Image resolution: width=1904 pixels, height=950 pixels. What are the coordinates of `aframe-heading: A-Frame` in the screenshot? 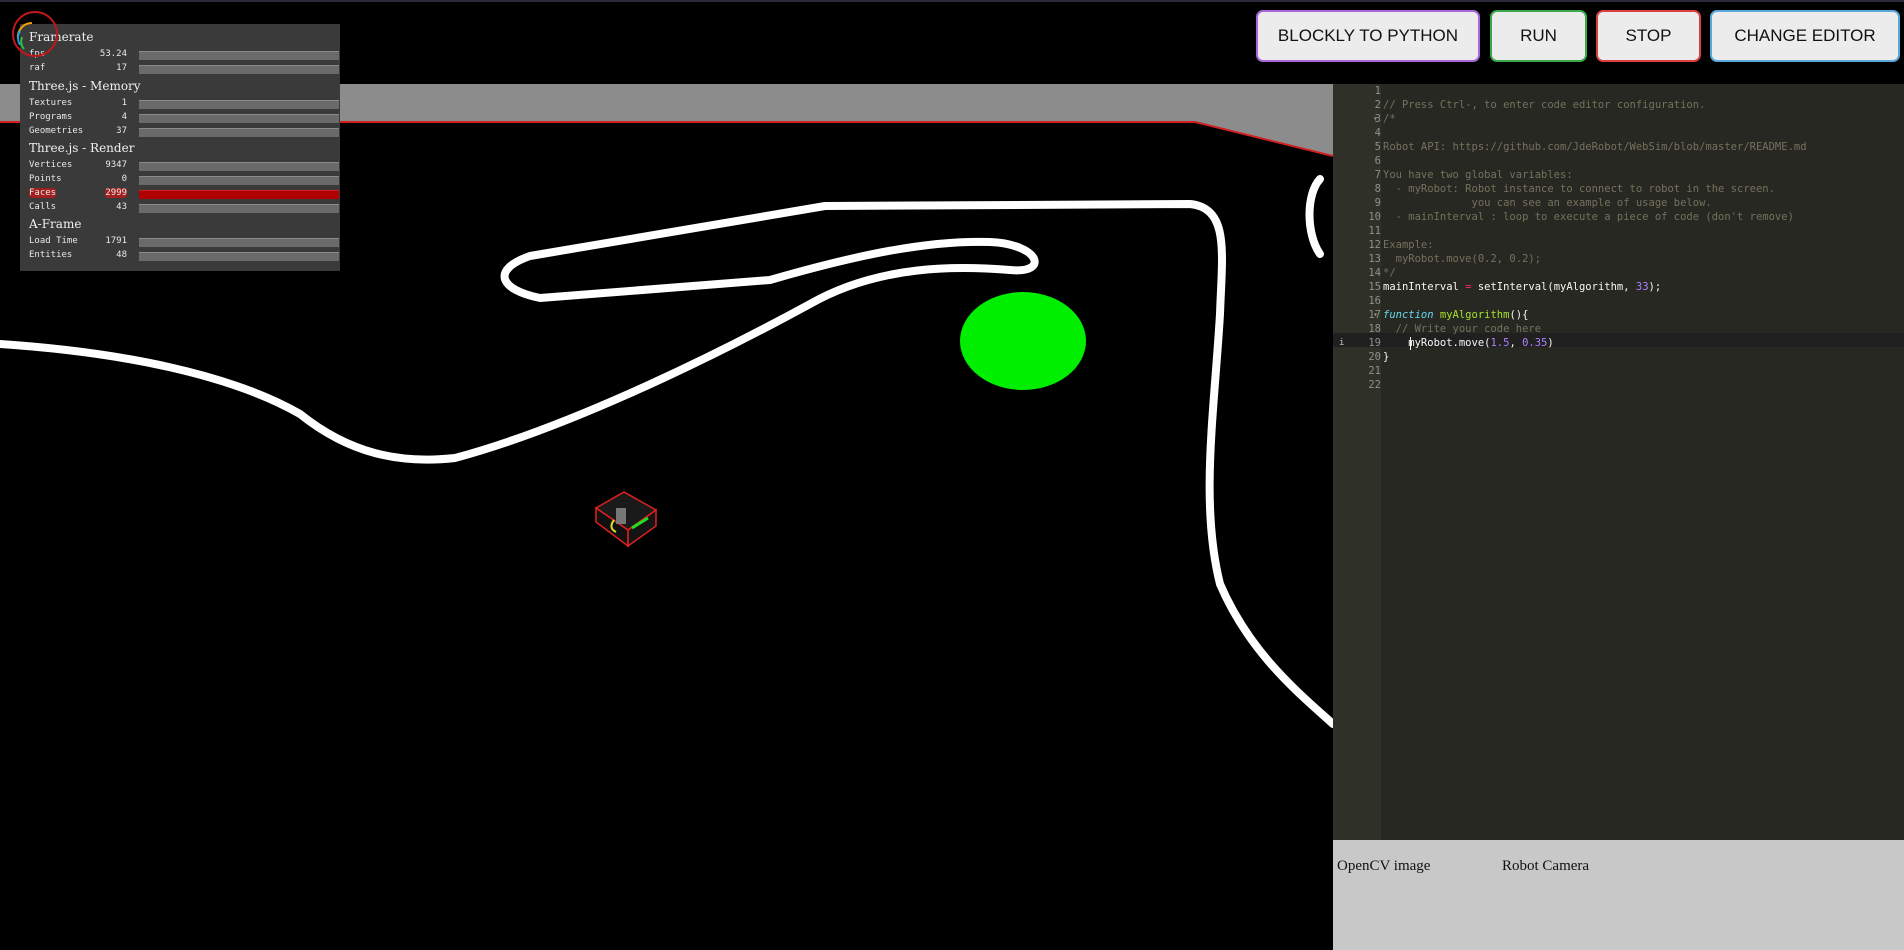 It's located at (55, 224).